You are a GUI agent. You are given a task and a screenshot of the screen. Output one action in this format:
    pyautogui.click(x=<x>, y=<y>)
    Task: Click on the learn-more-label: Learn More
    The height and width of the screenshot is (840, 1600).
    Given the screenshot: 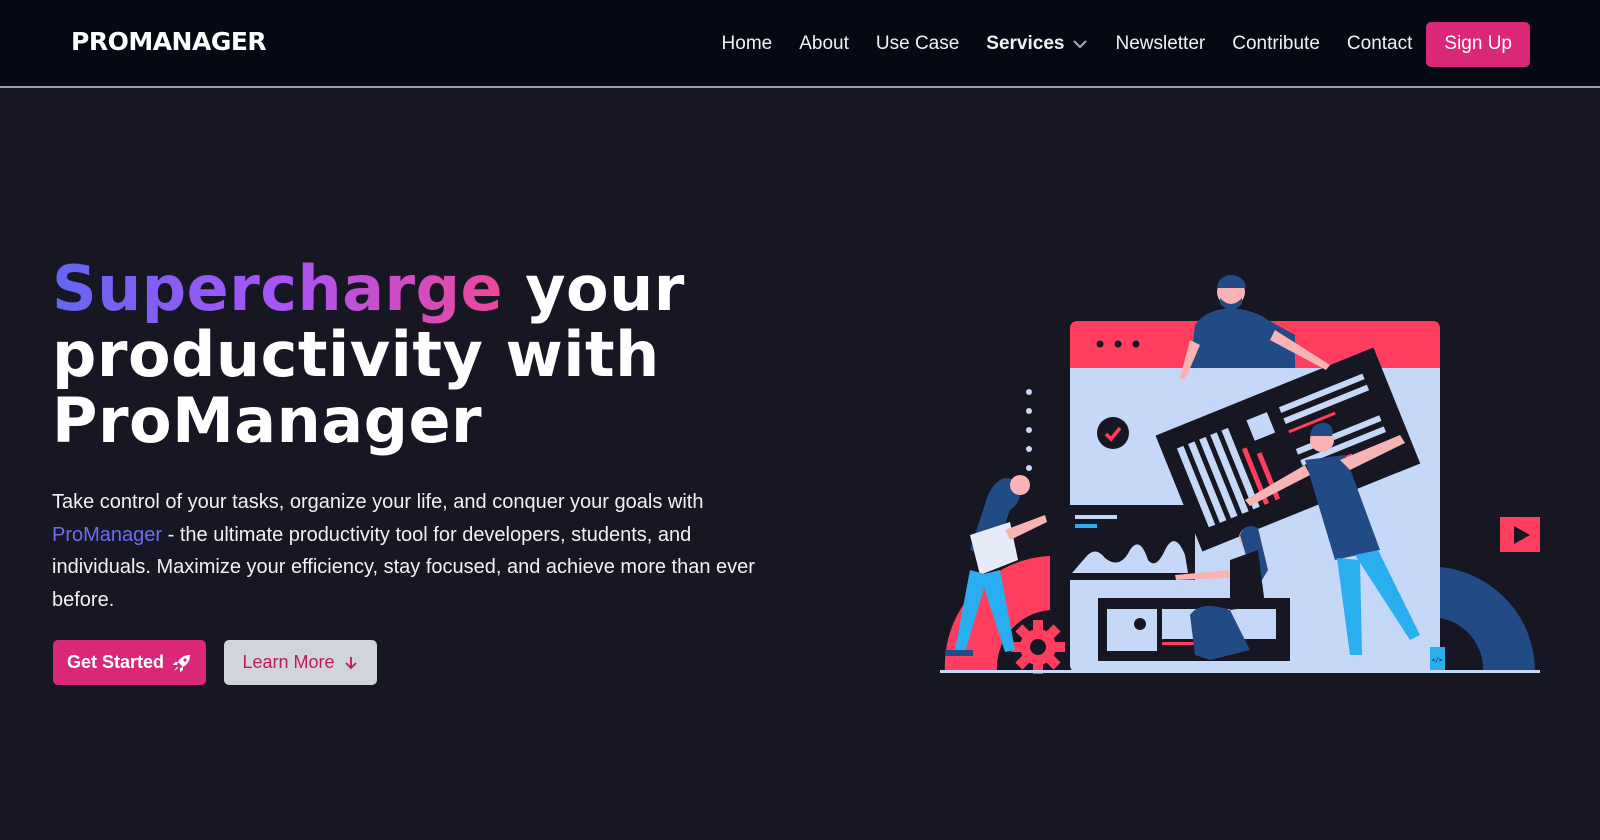 What is the action you would take?
    pyautogui.click(x=288, y=662)
    